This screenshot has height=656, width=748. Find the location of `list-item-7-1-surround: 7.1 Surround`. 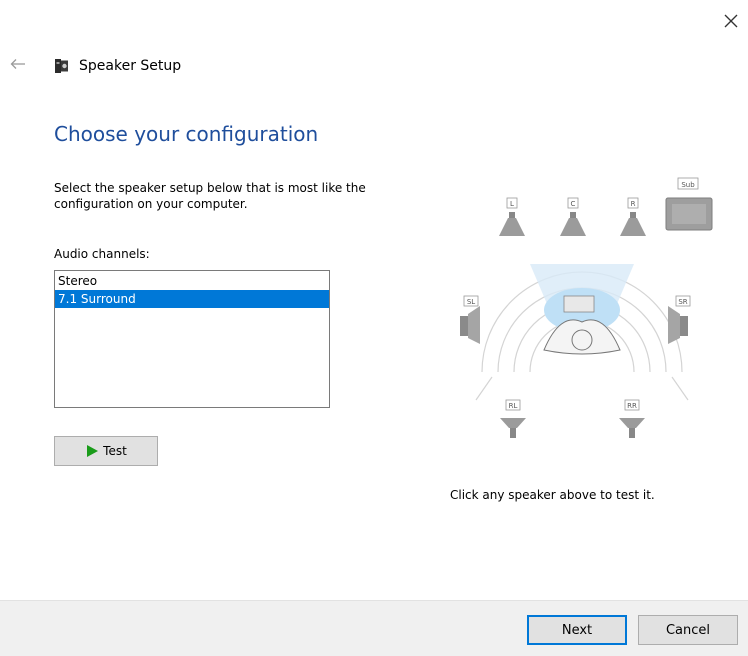

list-item-7-1-surround: 7.1 Surround is located at coordinates (192, 299).